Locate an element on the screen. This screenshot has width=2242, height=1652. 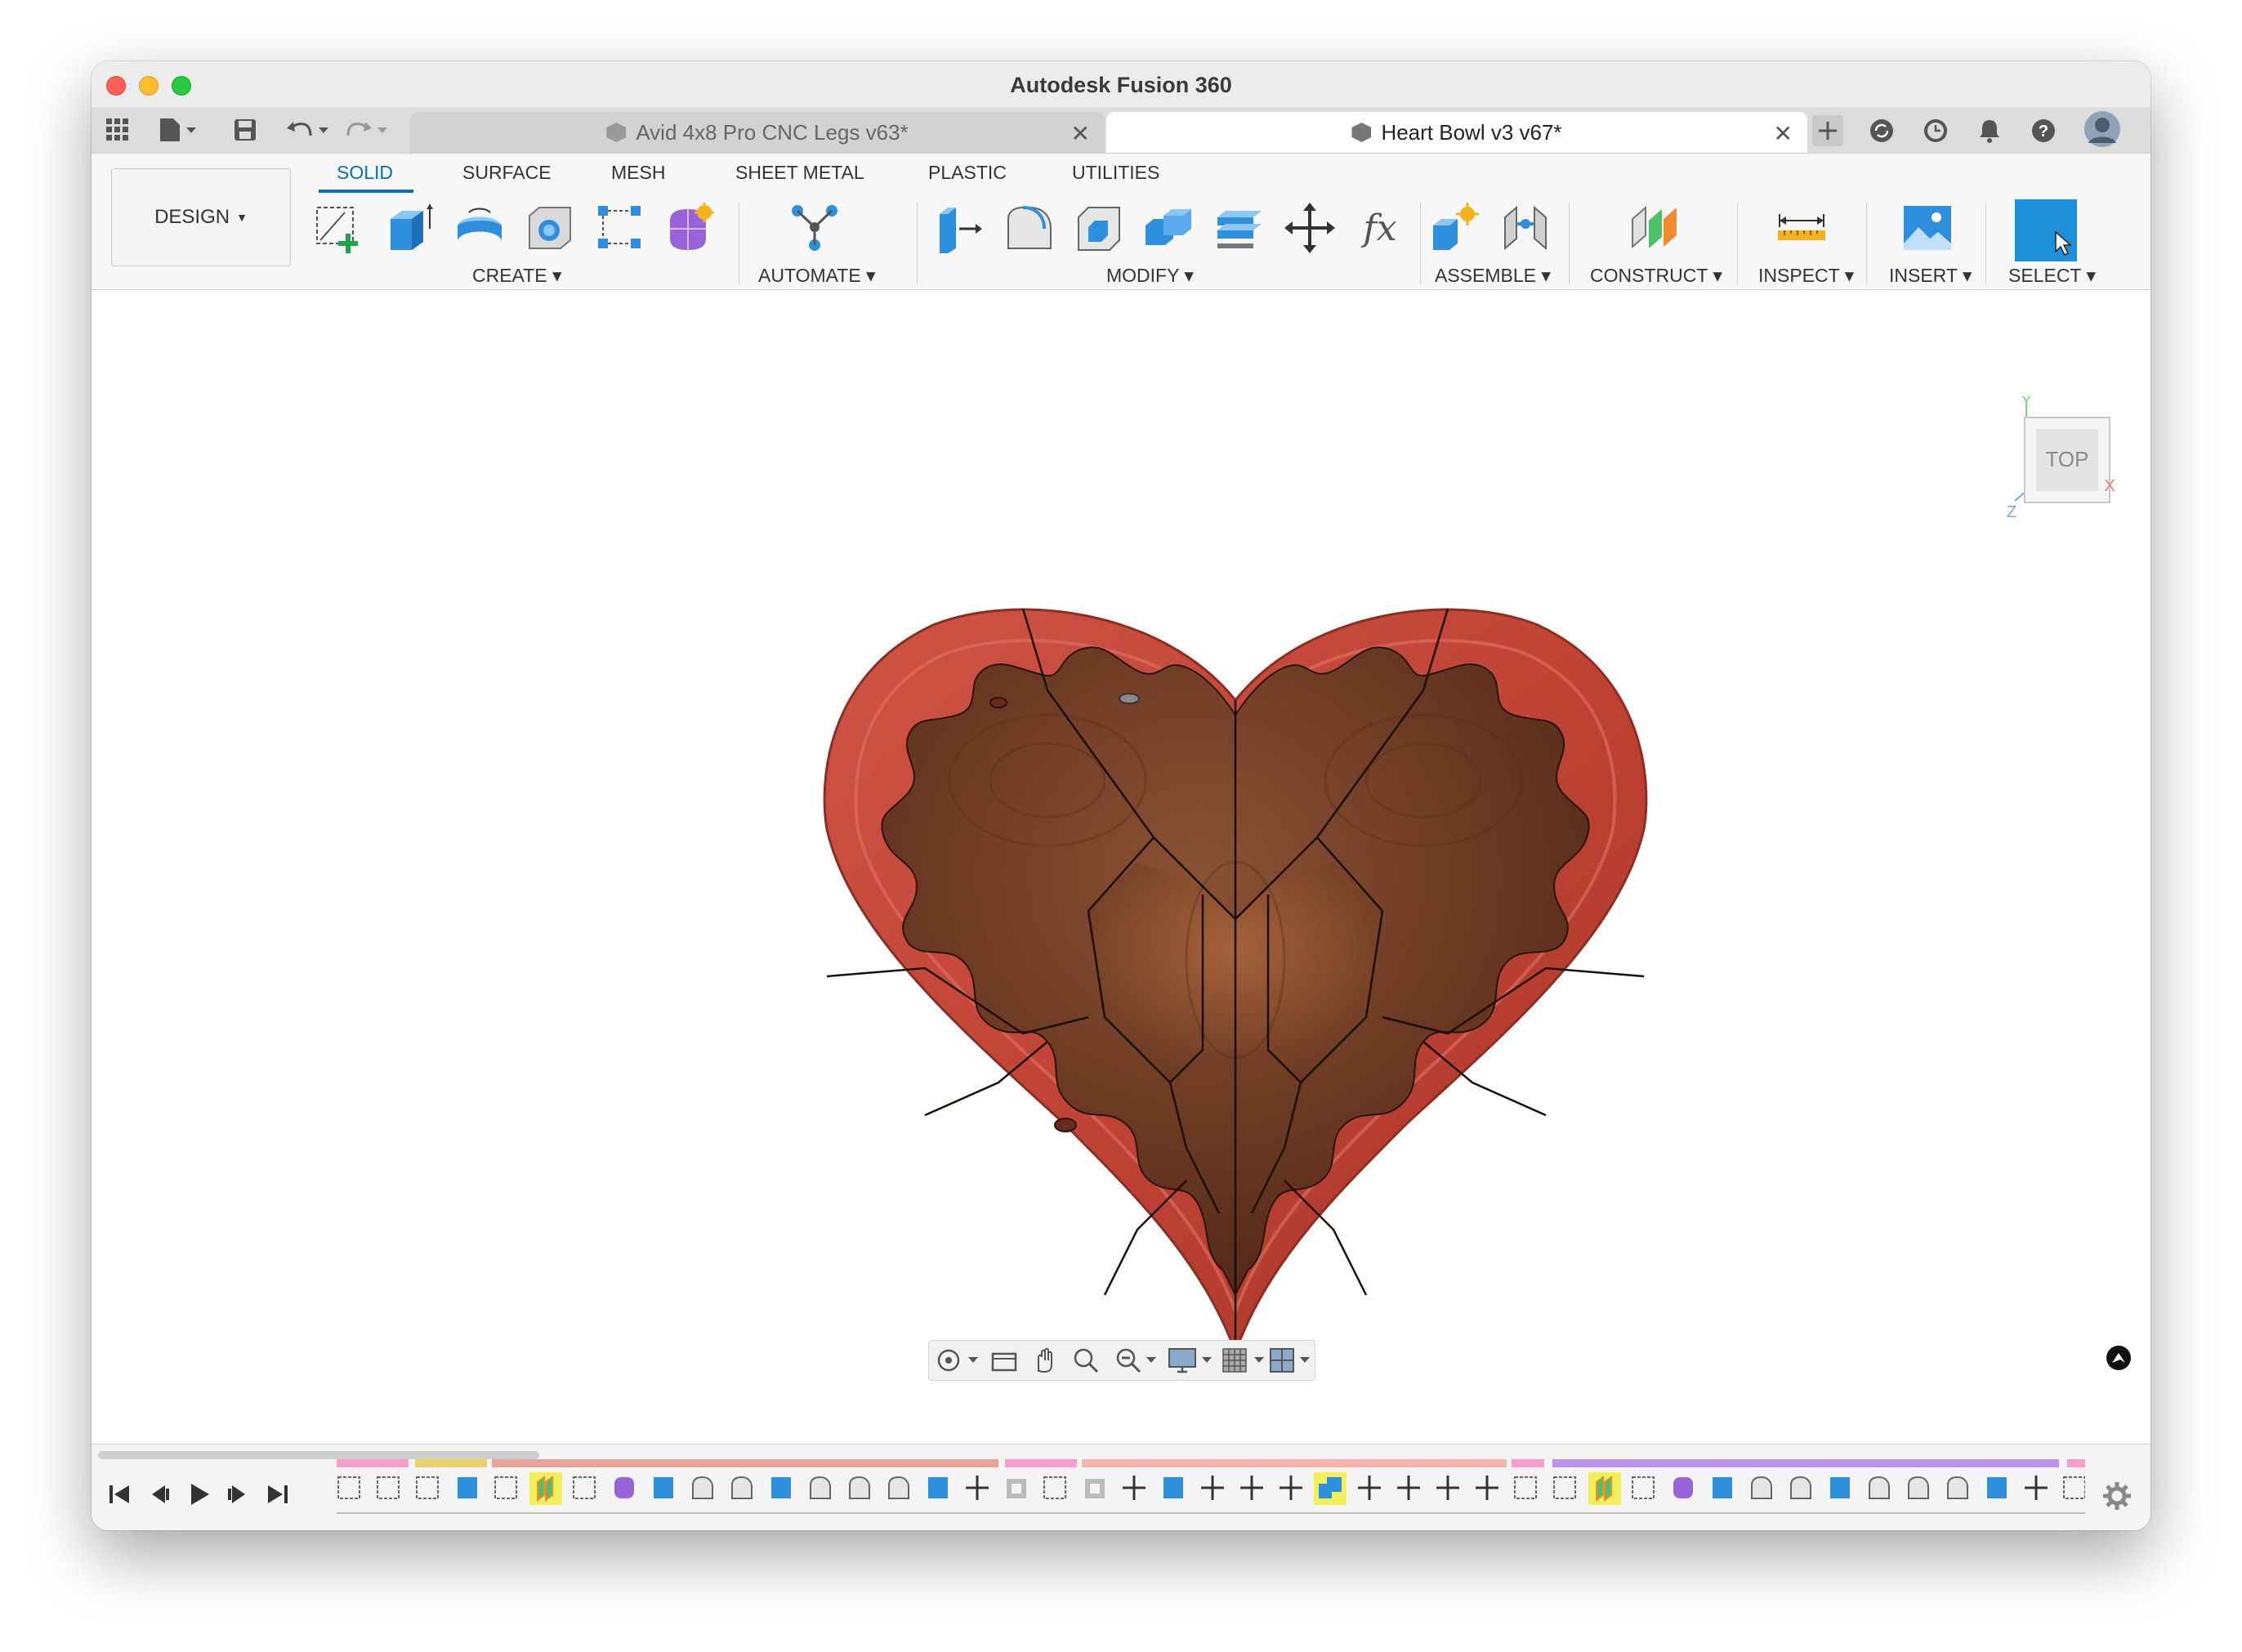
new-component-icon is located at coordinates (1455, 228).